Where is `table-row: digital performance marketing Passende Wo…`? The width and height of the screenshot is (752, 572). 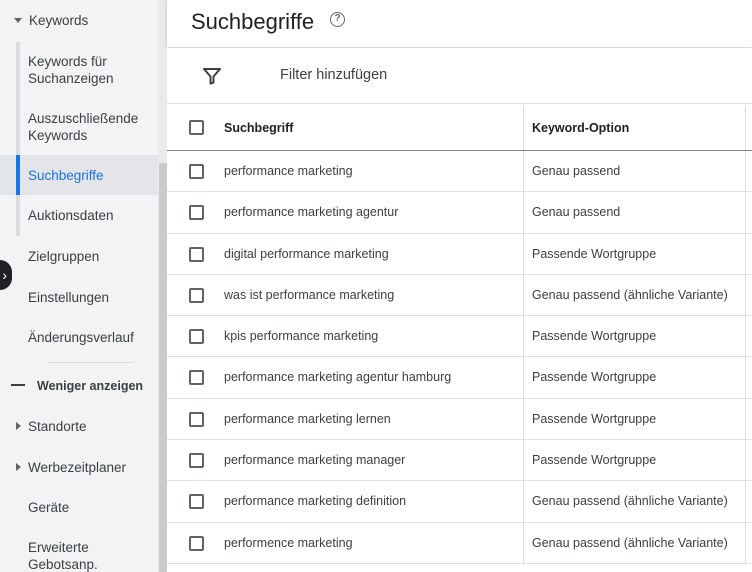
table-row: digital performance marketing Passende Wo… is located at coordinates (459, 254).